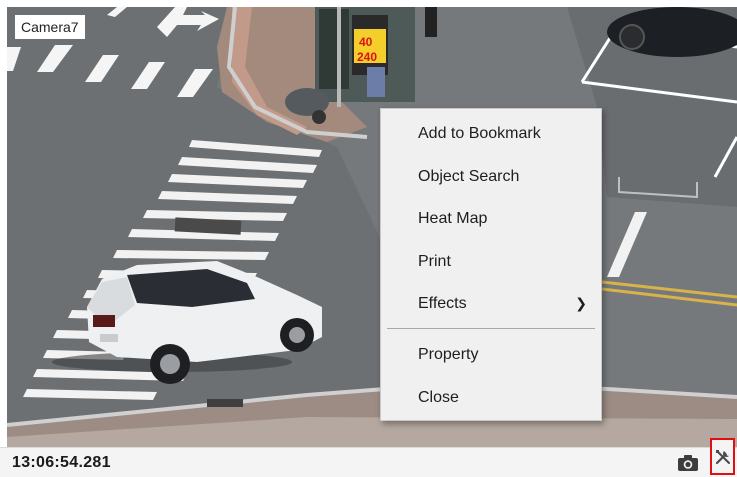  I want to click on camera-icon, so click(688, 463).